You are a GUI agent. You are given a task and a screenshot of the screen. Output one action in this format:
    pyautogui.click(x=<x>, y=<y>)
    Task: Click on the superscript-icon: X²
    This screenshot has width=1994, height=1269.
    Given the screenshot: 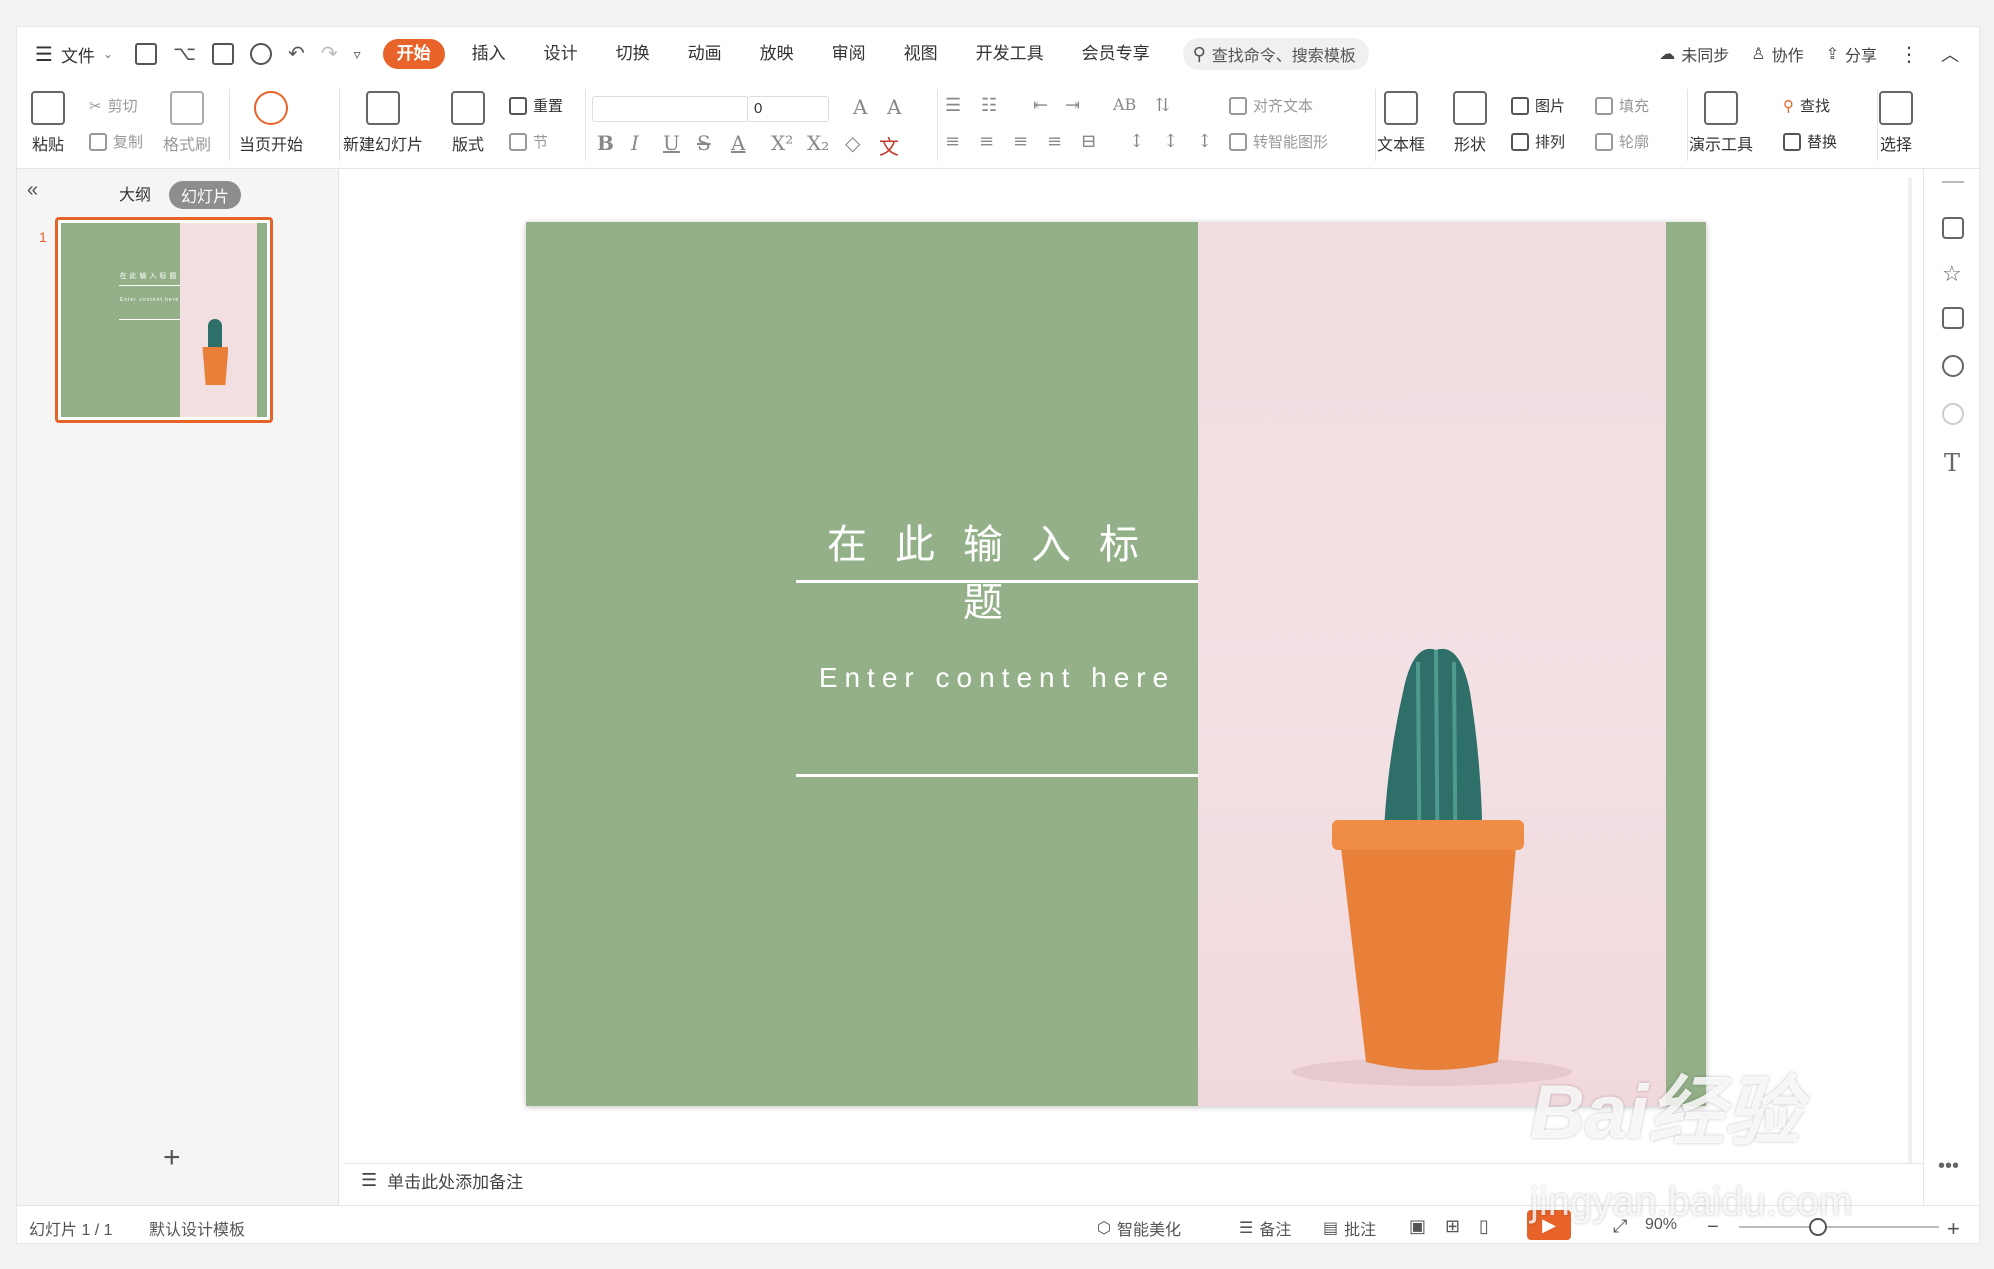 What is the action you would take?
    pyautogui.click(x=782, y=143)
    